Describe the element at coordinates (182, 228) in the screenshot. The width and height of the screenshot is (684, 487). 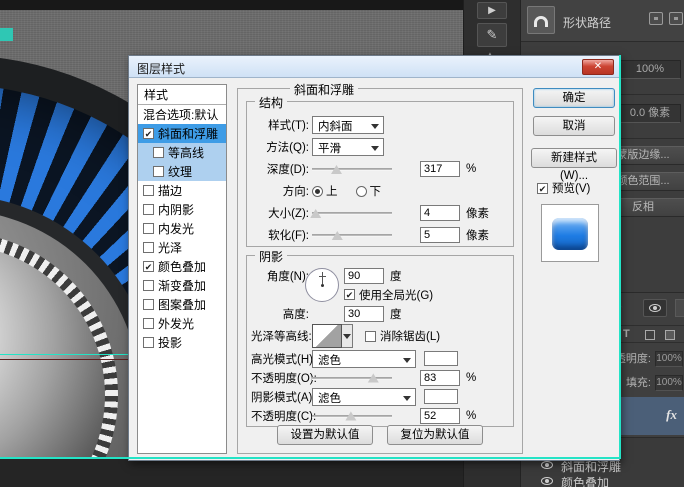
I see `style-list-item: 内发光` at that location.